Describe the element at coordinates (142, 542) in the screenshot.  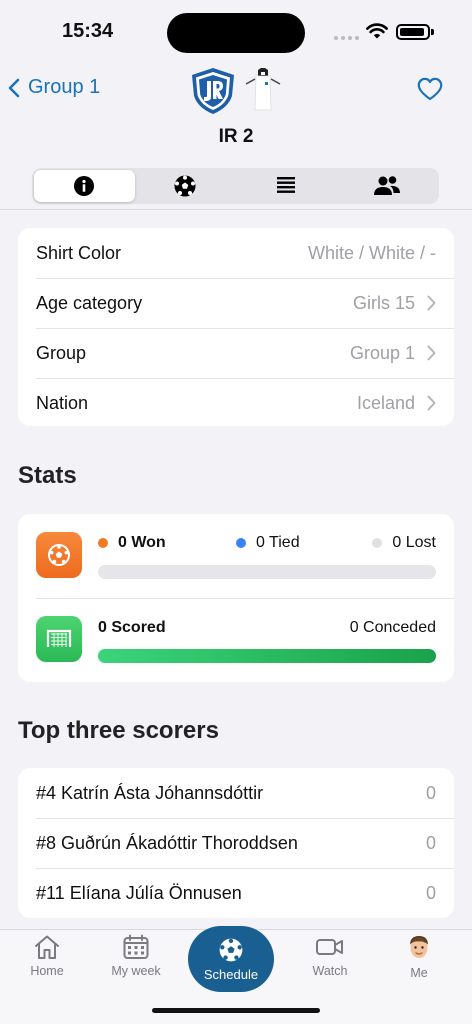
I see `won-label: 0 Won` at that location.